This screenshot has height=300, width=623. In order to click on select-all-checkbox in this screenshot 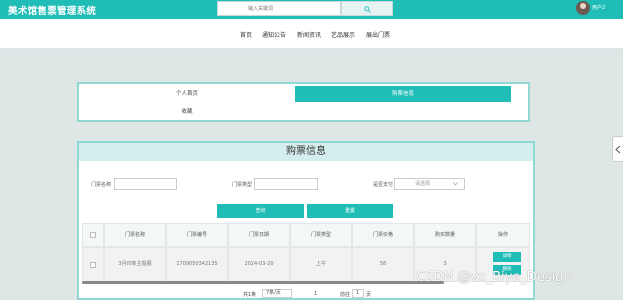, I will do `click(93, 235)`.